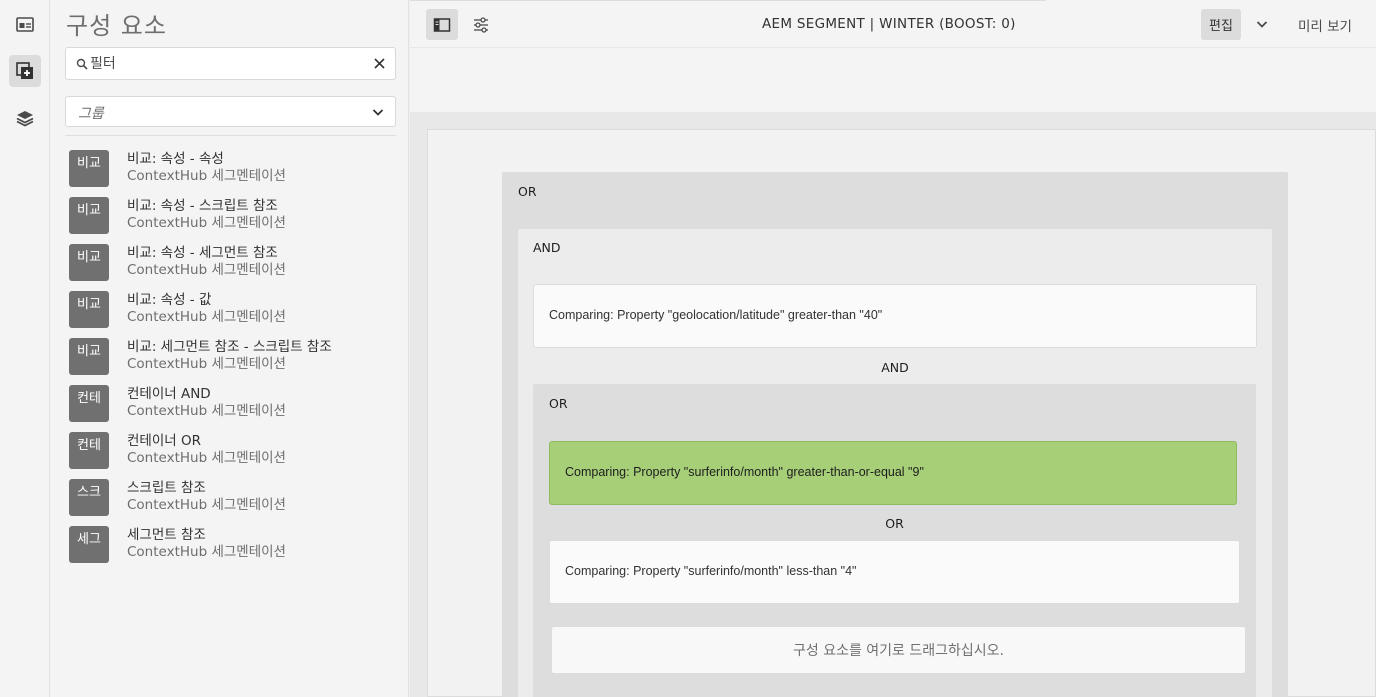  Describe the element at coordinates (116, 26) in the screenshot. I see `panel-title: 구성 요소` at that location.